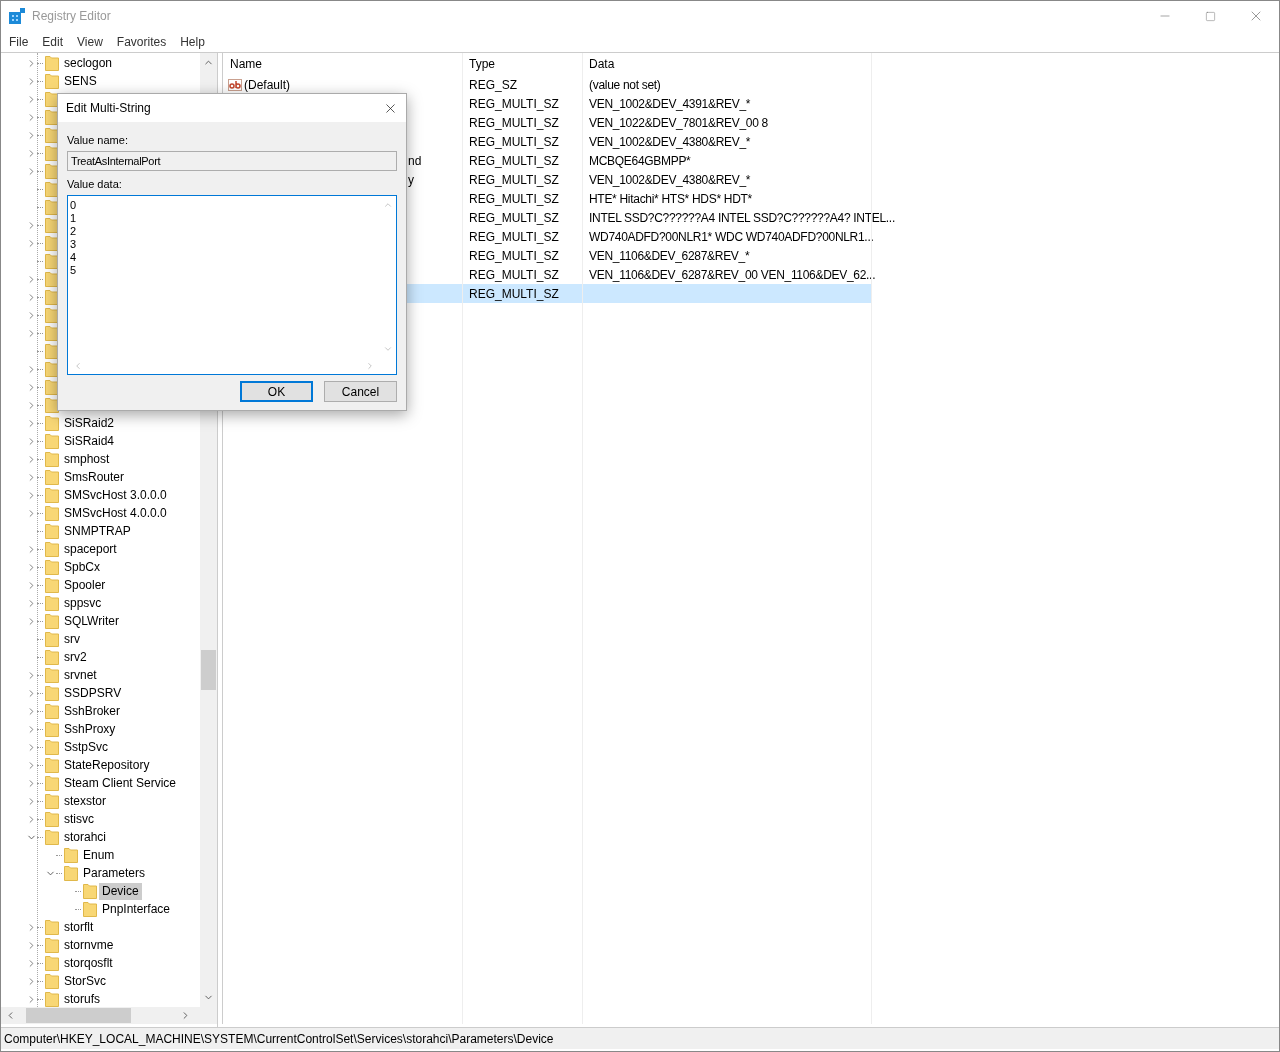 The height and width of the screenshot is (1052, 1280). Describe the element at coordinates (360, 391) in the screenshot. I see `dialog-button: Cancel` at that location.